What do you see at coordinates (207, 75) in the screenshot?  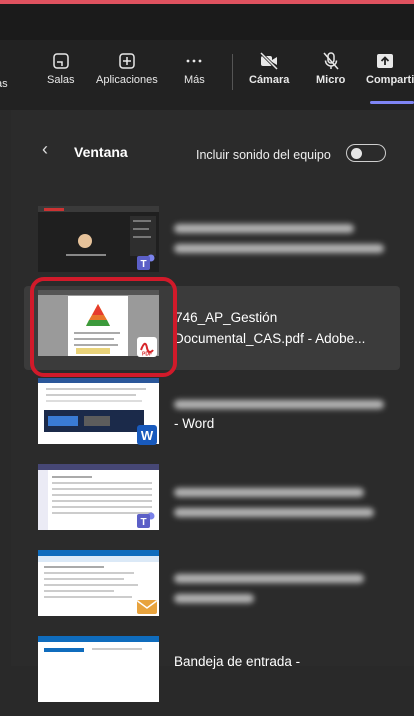 I see `meeting-toolbar: as Salas Aplicaciones Más Cámara` at bounding box center [207, 75].